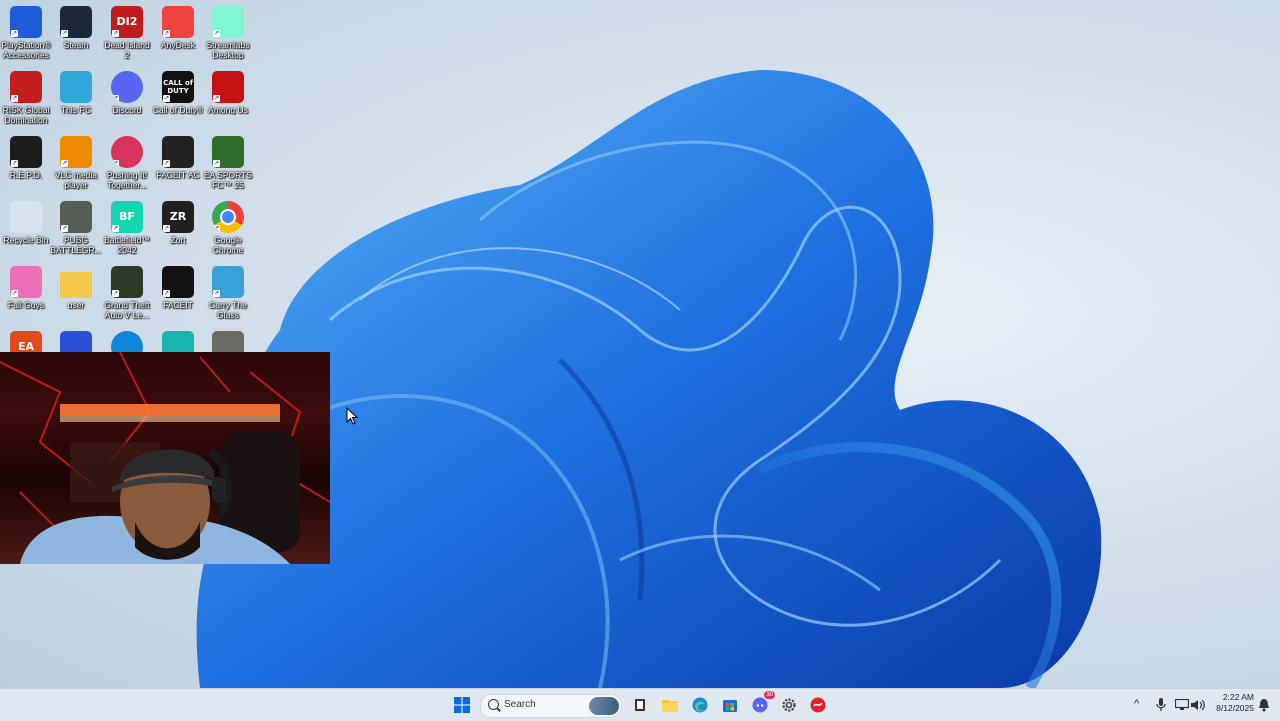 The image size is (1280, 721). I want to click on tray-notifications, so click(1264, 705).